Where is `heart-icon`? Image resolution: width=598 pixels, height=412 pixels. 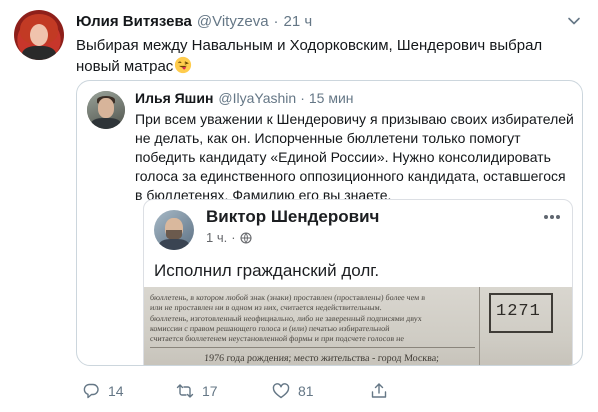 heart-icon is located at coordinates (281, 391).